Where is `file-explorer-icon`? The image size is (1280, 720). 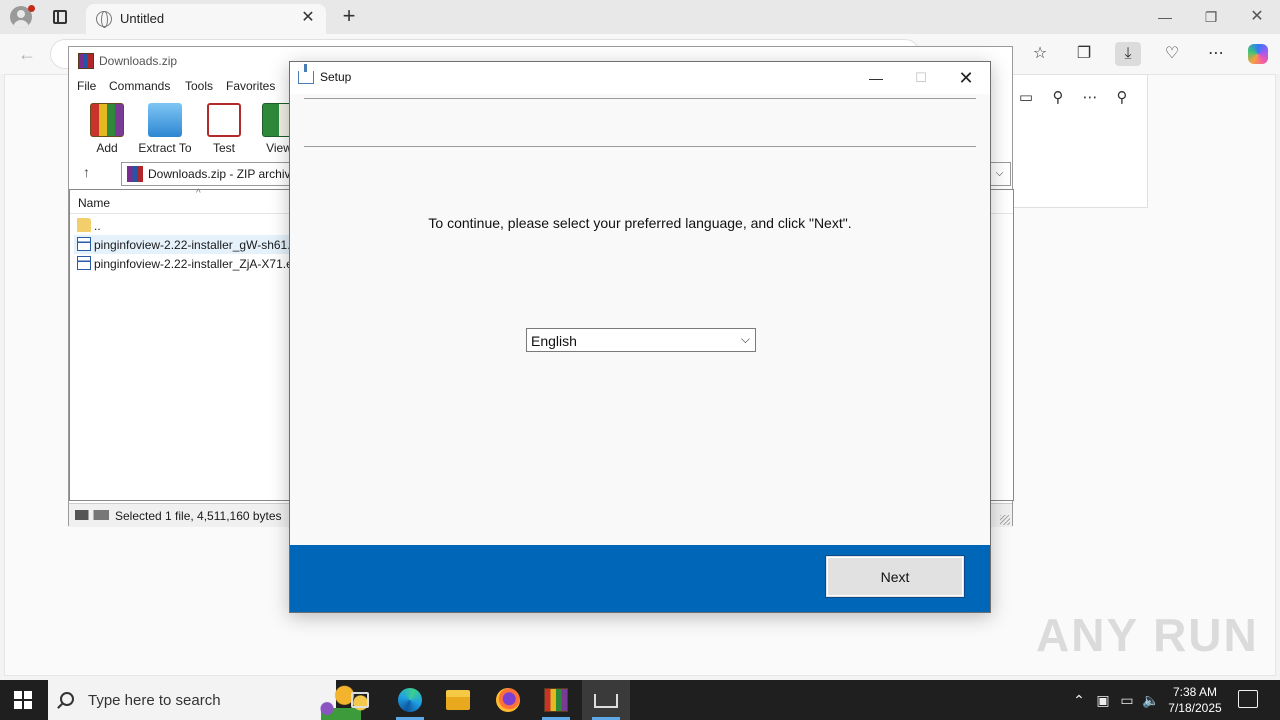
file-explorer-icon is located at coordinates (458, 700).